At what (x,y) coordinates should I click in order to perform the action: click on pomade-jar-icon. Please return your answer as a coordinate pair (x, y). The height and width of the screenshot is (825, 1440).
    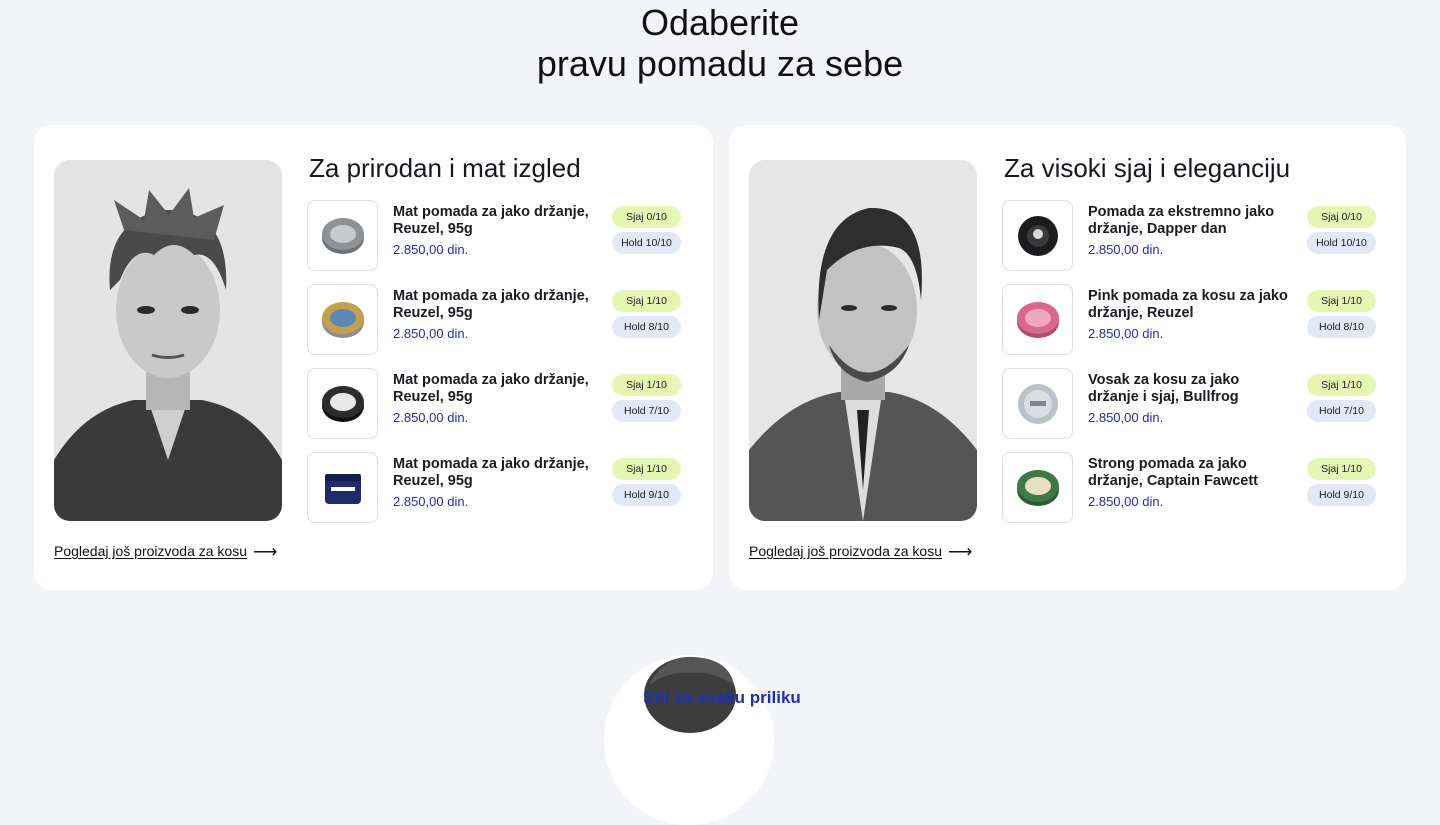
    Looking at the image, I should click on (342, 488).